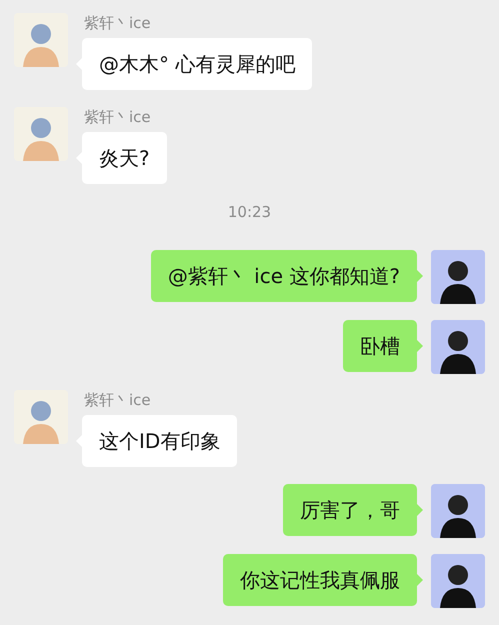 Image resolution: width=499 pixels, height=625 pixels. I want to click on message-bubble: @紫轩丶 ice 这你都知道?, so click(283, 276).